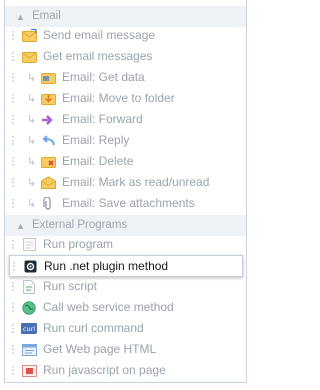 The height and width of the screenshot is (390, 320). I want to click on action-run-dotnet-plugin-method: Run .net plugin method, so click(126, 266).